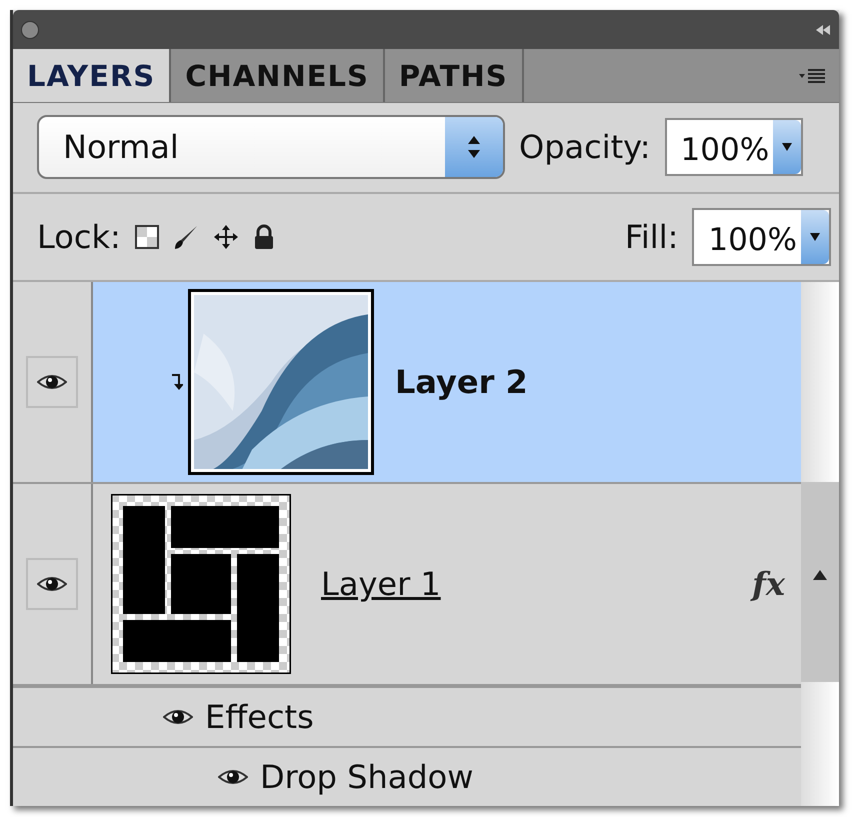  Describe the element at coordinates (259, 717) in the screenshot. I see `effect-name: Effects` at that location.